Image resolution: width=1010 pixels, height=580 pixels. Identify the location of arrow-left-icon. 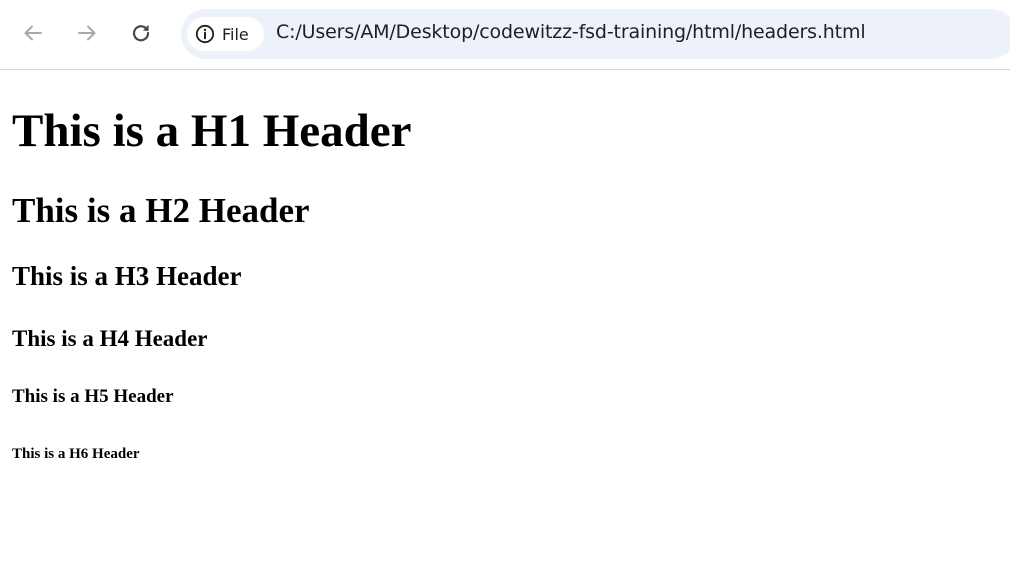
(33, 33).